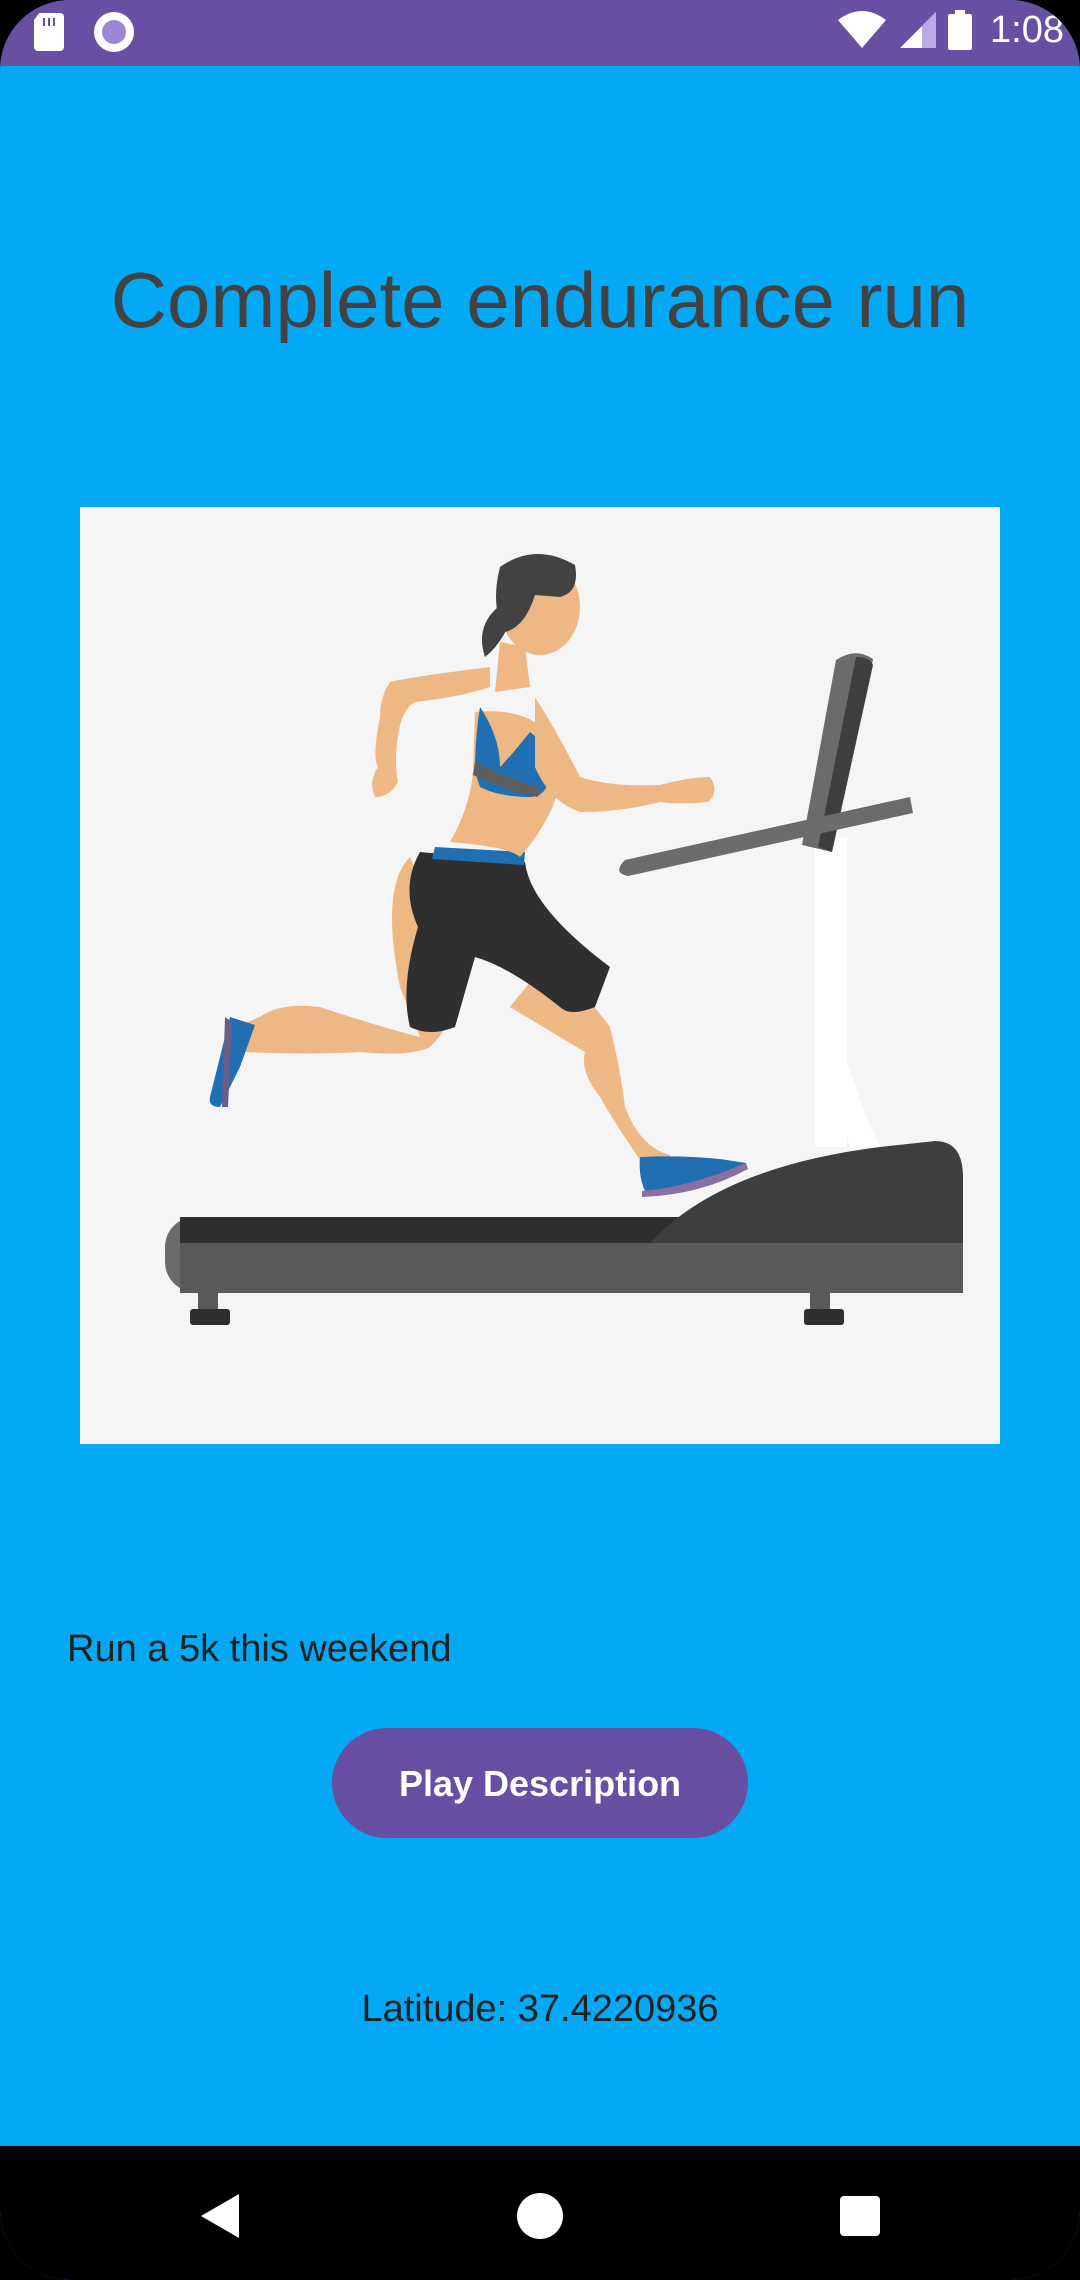  Describe the element at coordinates (49, 32) in the screenshot. I see `sd-card-icon` at that location.